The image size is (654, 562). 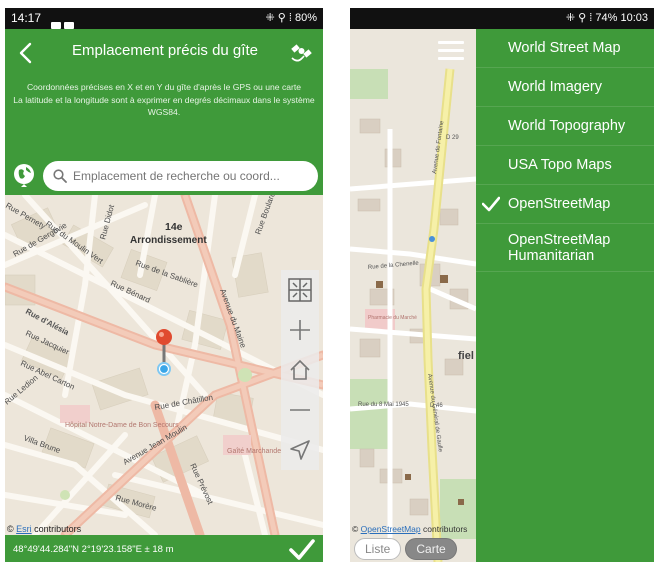 I want to click on footer-bar: 48°49'44.284"N 2°19'23.158"E ± 18 m, so click(x=164, y=548).